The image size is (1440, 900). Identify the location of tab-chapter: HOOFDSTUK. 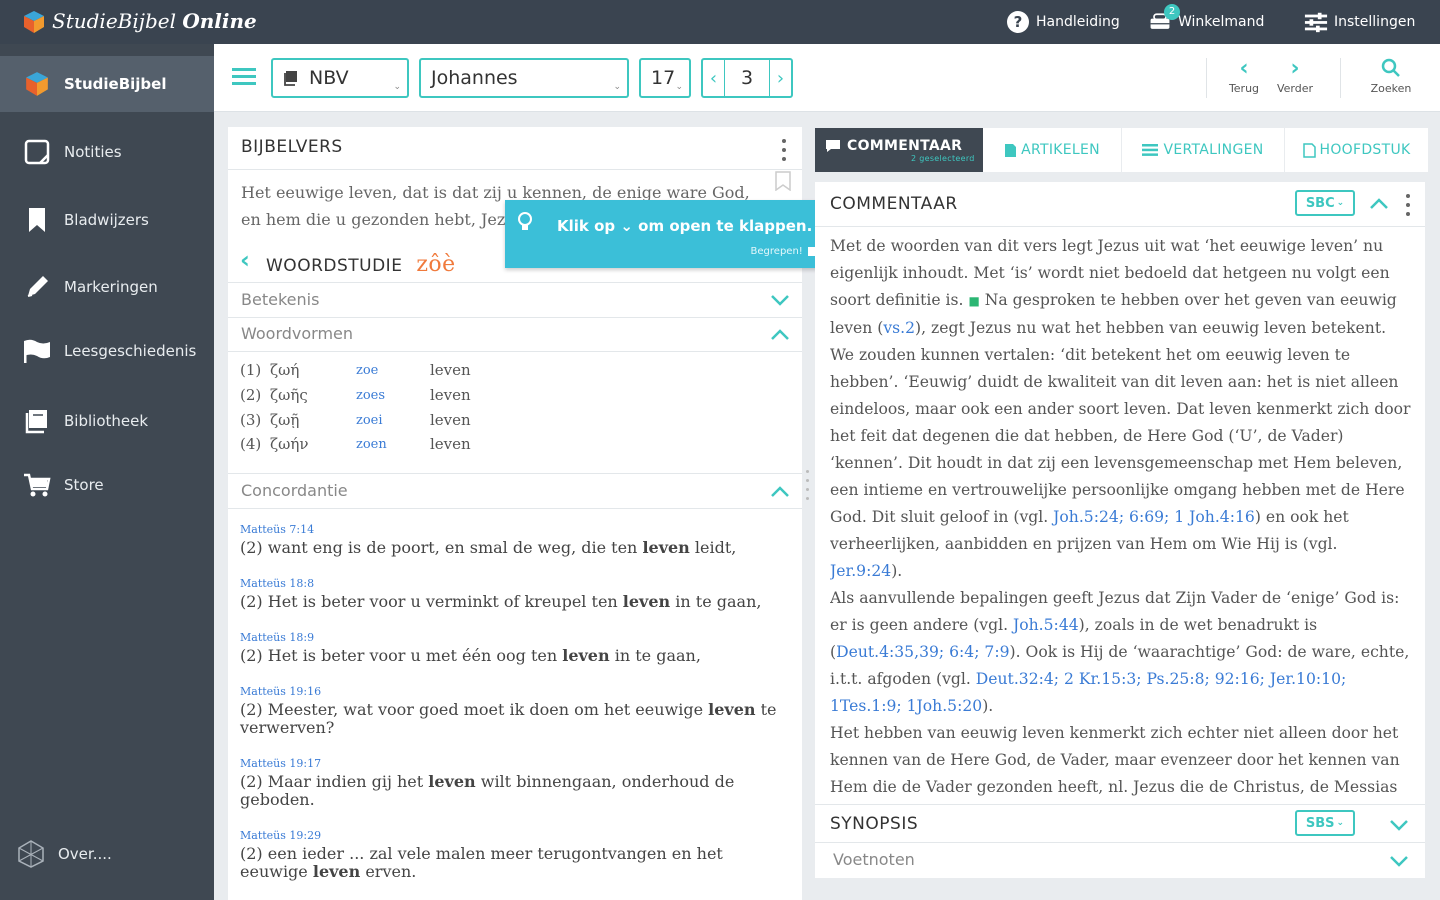
(1356, 150).